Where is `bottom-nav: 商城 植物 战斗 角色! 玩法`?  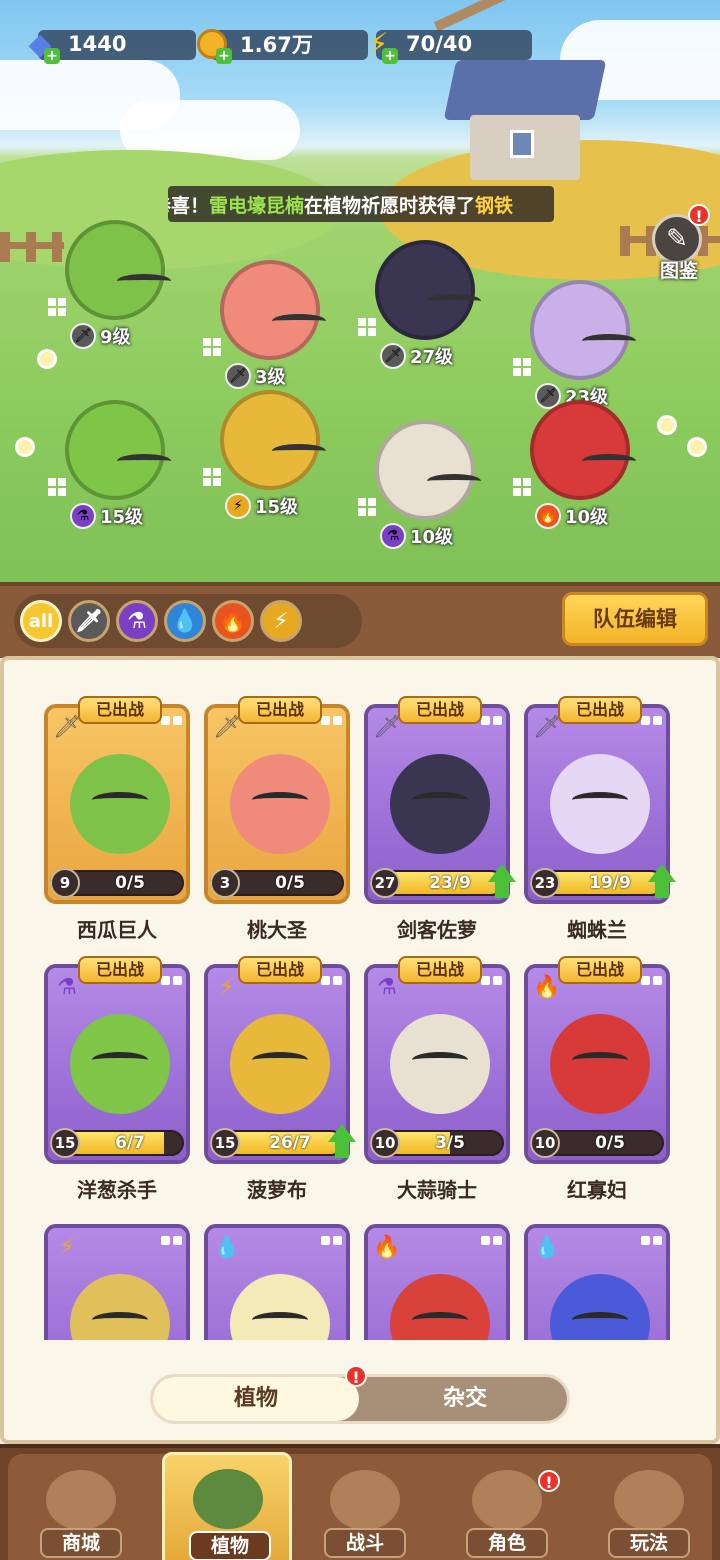
bottom-nav: 商城 植物 战斗 角色! 玩法 is located at coordinates (360, 1502).